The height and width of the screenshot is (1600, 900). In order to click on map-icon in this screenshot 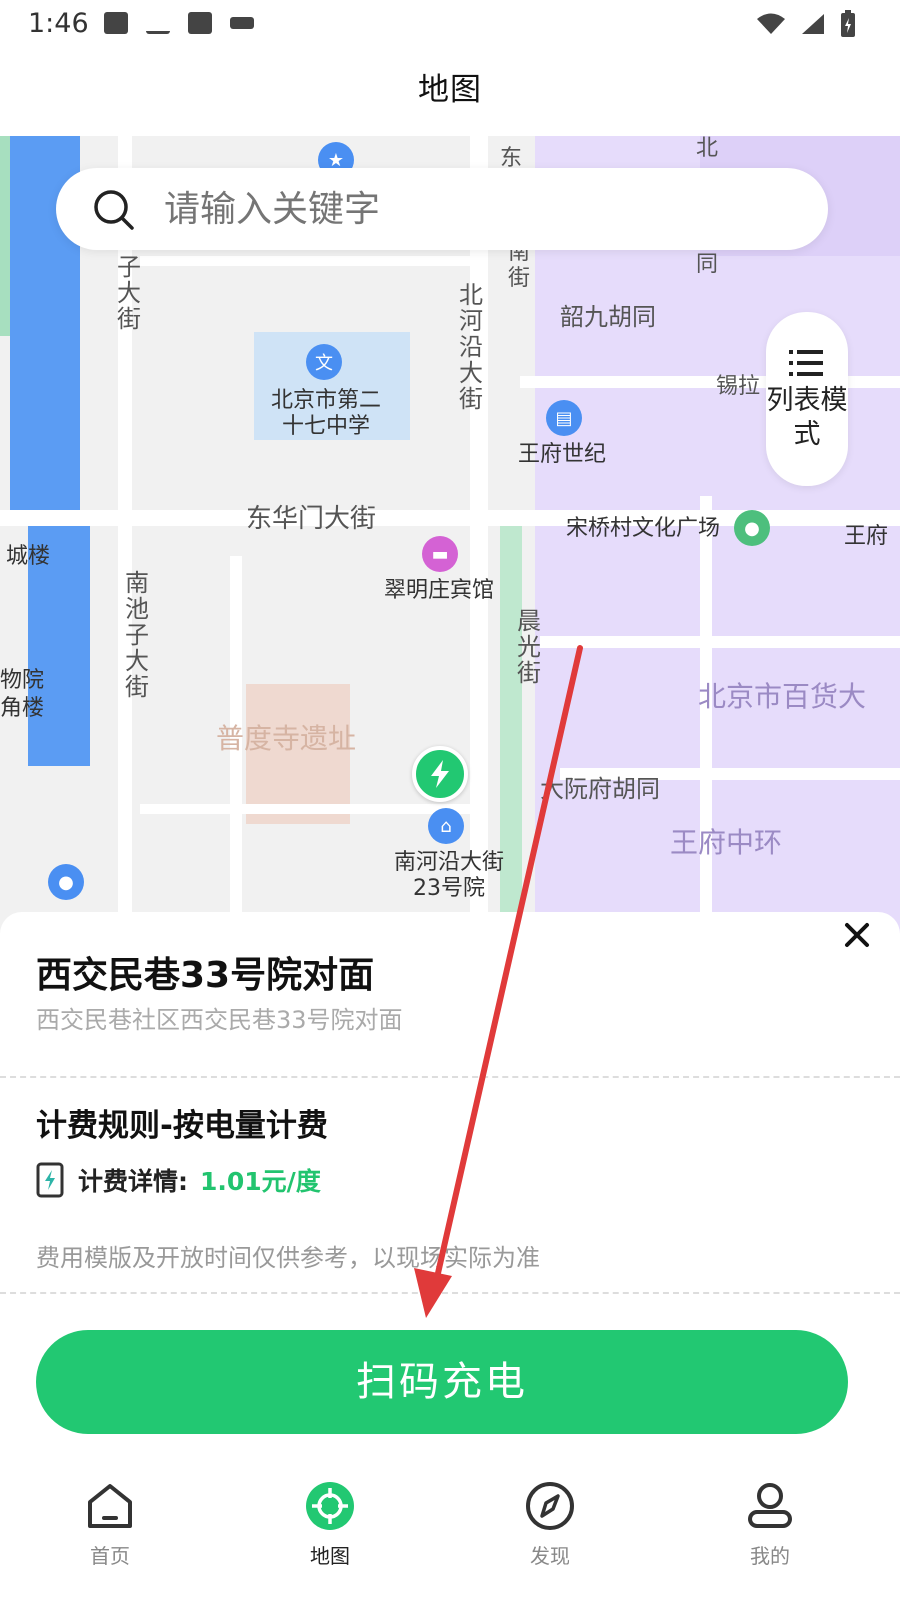, I will do `click(330, 1506)`.